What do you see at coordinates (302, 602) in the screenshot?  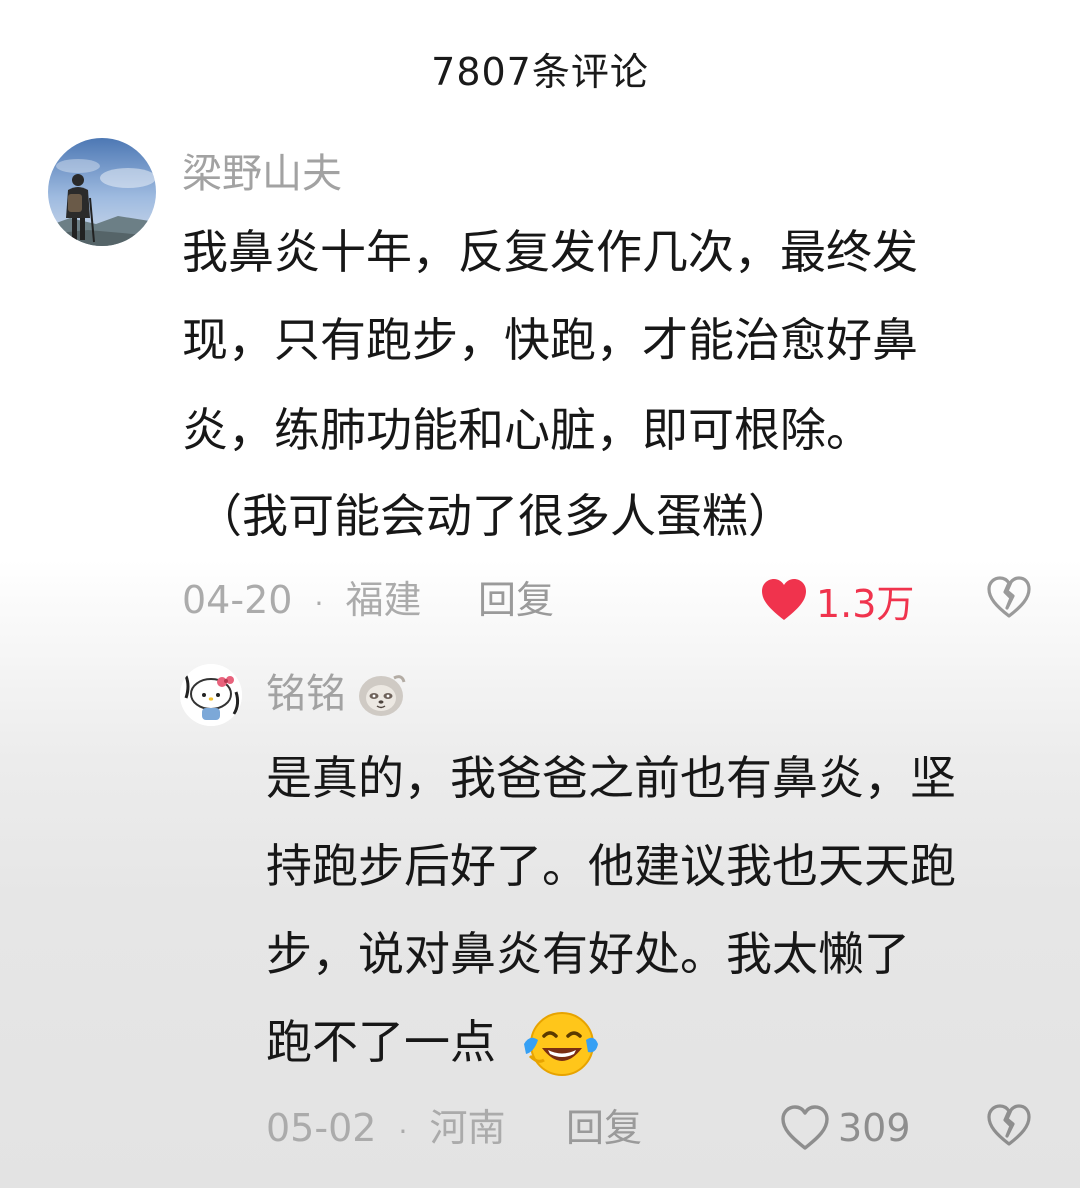 I see `comment-meta: 04-20 · 福建` at bounding box center [302, 602].